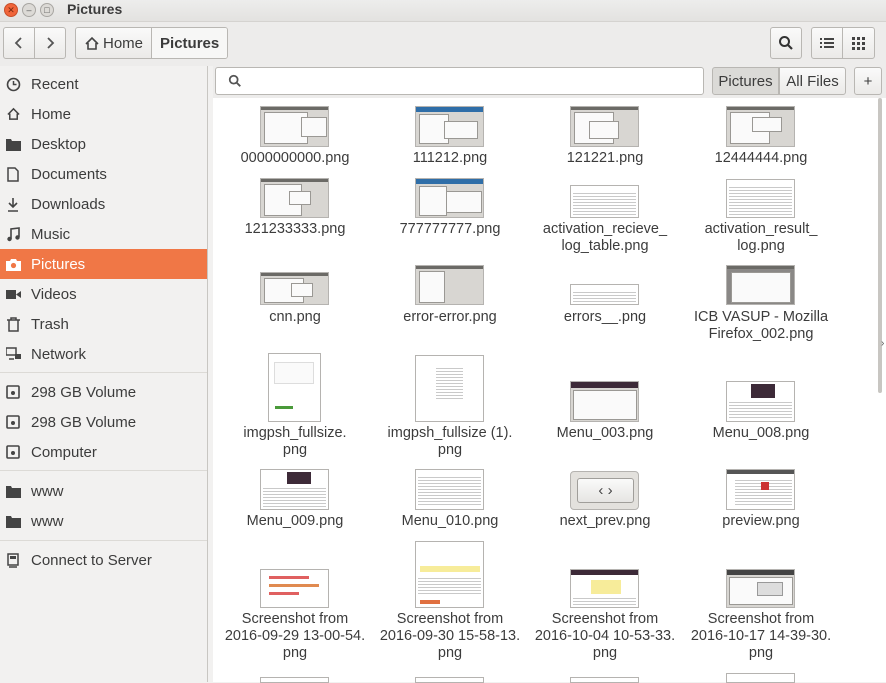 This screenshot has height=683, width=886. I want to click on chevron-right-icon, so click(51, 43).